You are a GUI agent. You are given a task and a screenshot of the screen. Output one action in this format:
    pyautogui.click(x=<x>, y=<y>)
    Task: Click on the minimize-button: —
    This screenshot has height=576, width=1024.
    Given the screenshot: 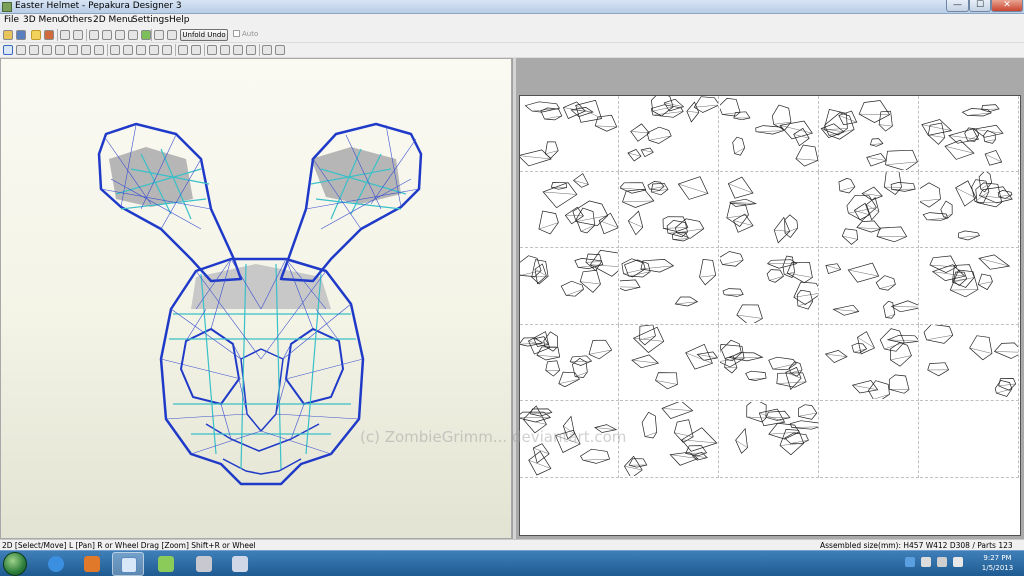 What is the action you would take?
    pyautogui.click(x=957, y=6)
    